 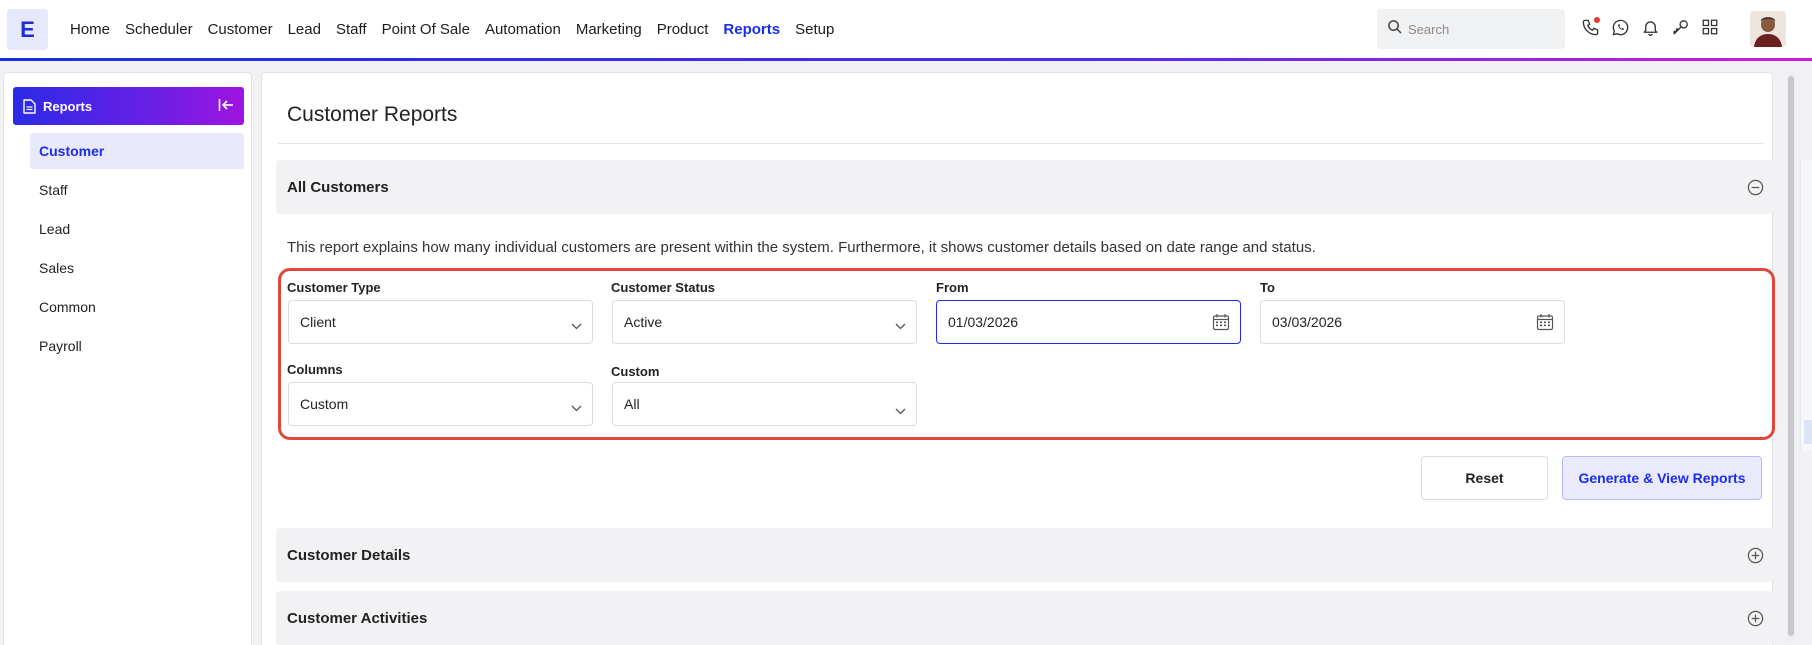 I want to click on sidebar-item-payroll: Payroll, so click(x=137, y=346).